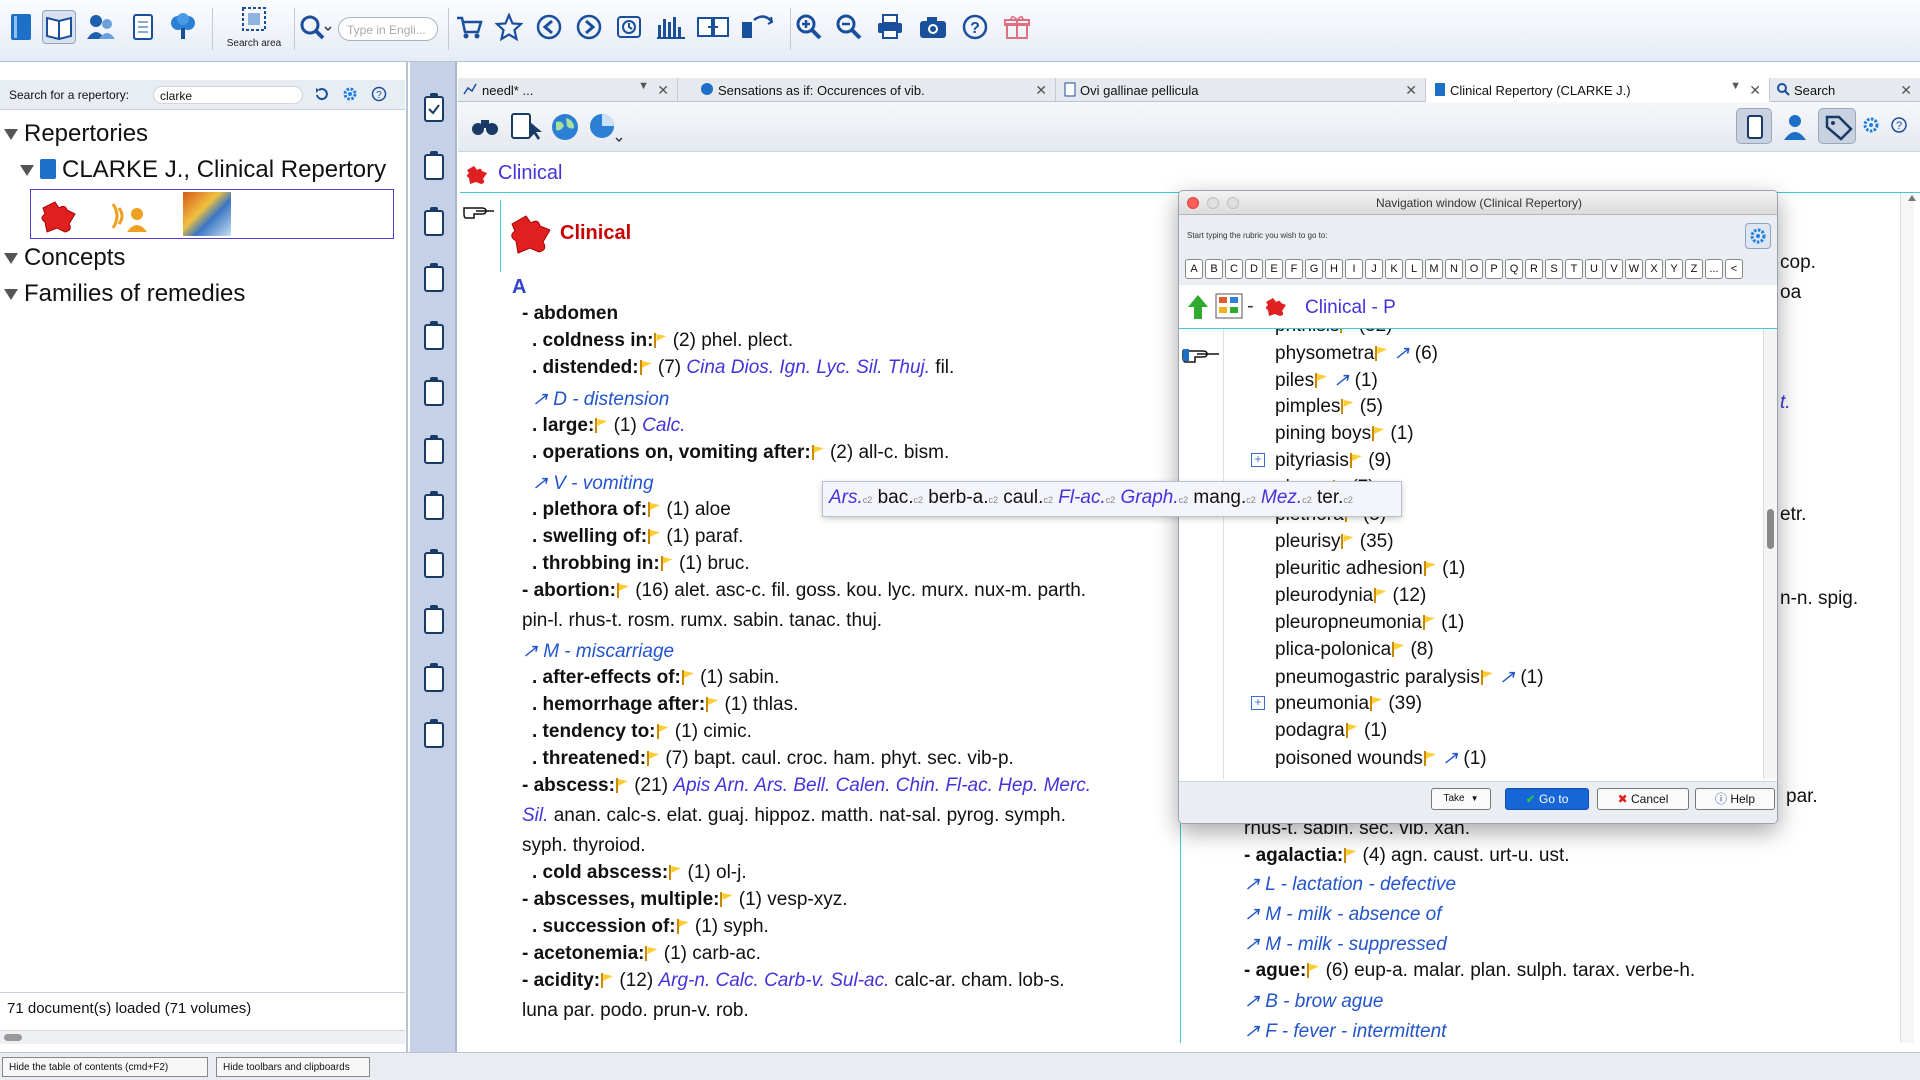  Describe the element at coordinates (629, 27) in the screenshot. I see `history-icon` at that location.